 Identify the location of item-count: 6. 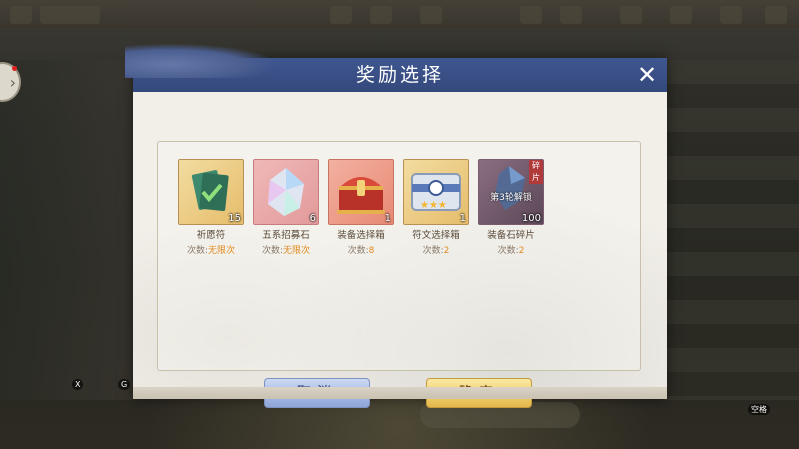
(312, 218).